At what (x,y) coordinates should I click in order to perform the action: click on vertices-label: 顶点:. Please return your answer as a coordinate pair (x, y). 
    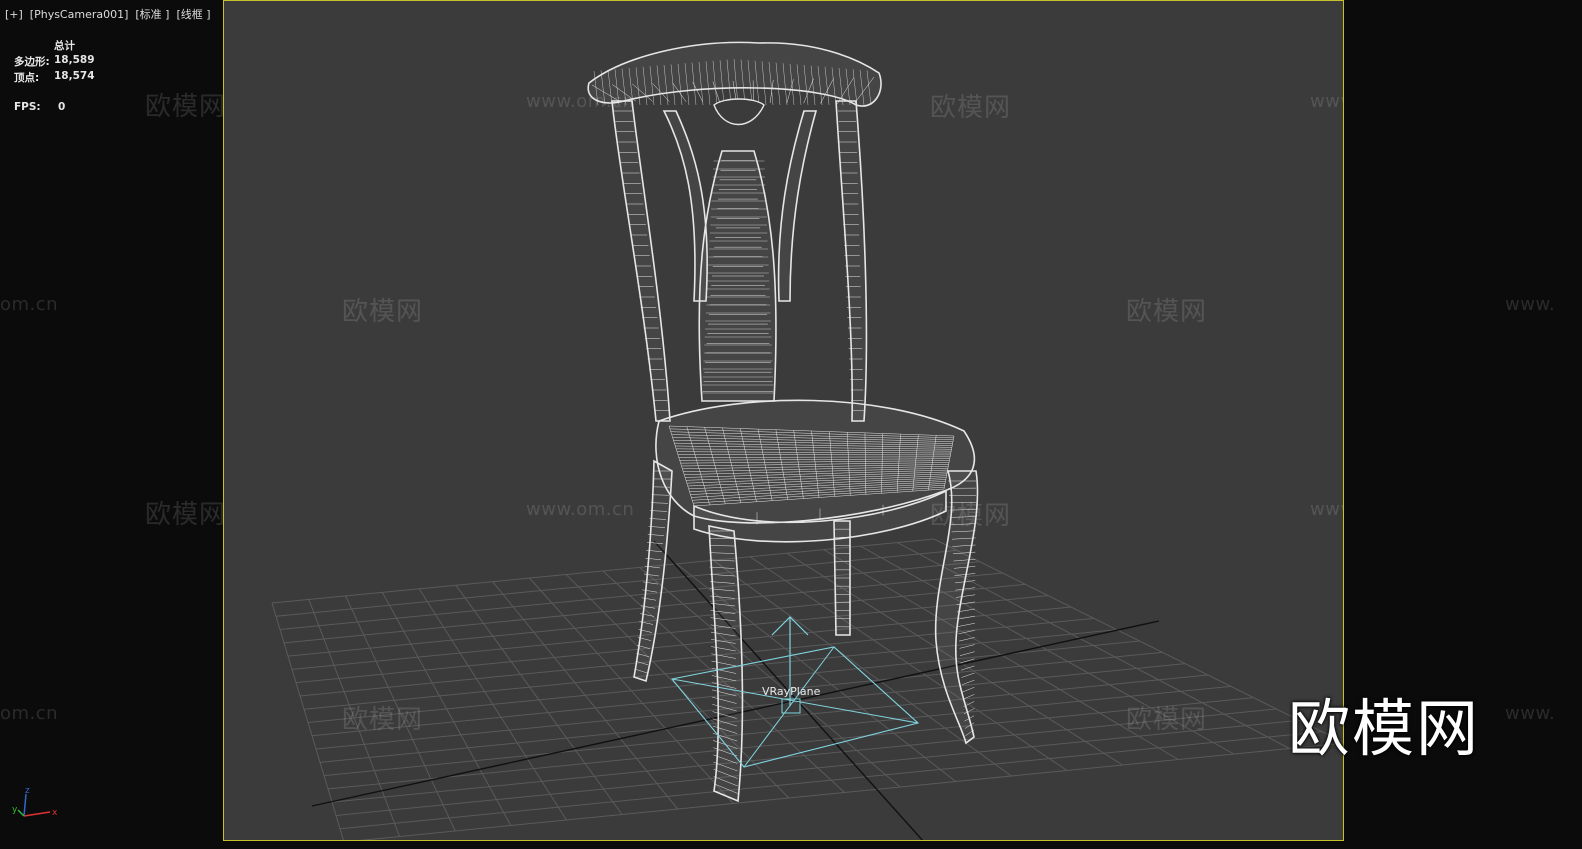
    Looking at the image, I should click on (27, 78).